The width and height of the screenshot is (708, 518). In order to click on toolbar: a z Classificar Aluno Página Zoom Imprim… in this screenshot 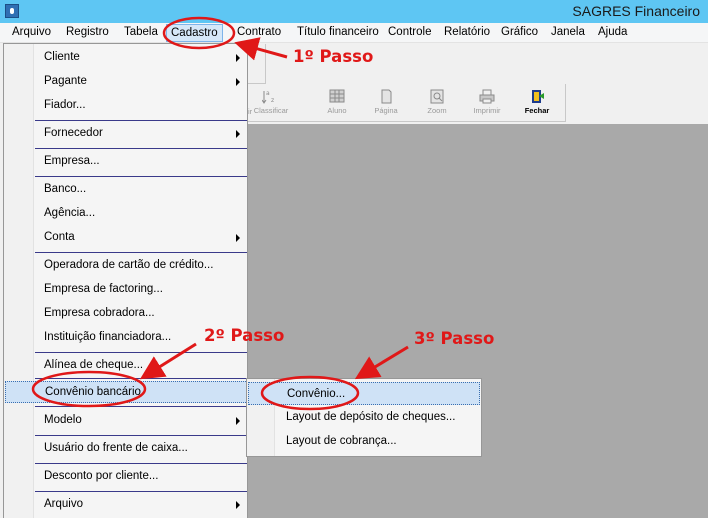, I will do `click(407, 103)`.